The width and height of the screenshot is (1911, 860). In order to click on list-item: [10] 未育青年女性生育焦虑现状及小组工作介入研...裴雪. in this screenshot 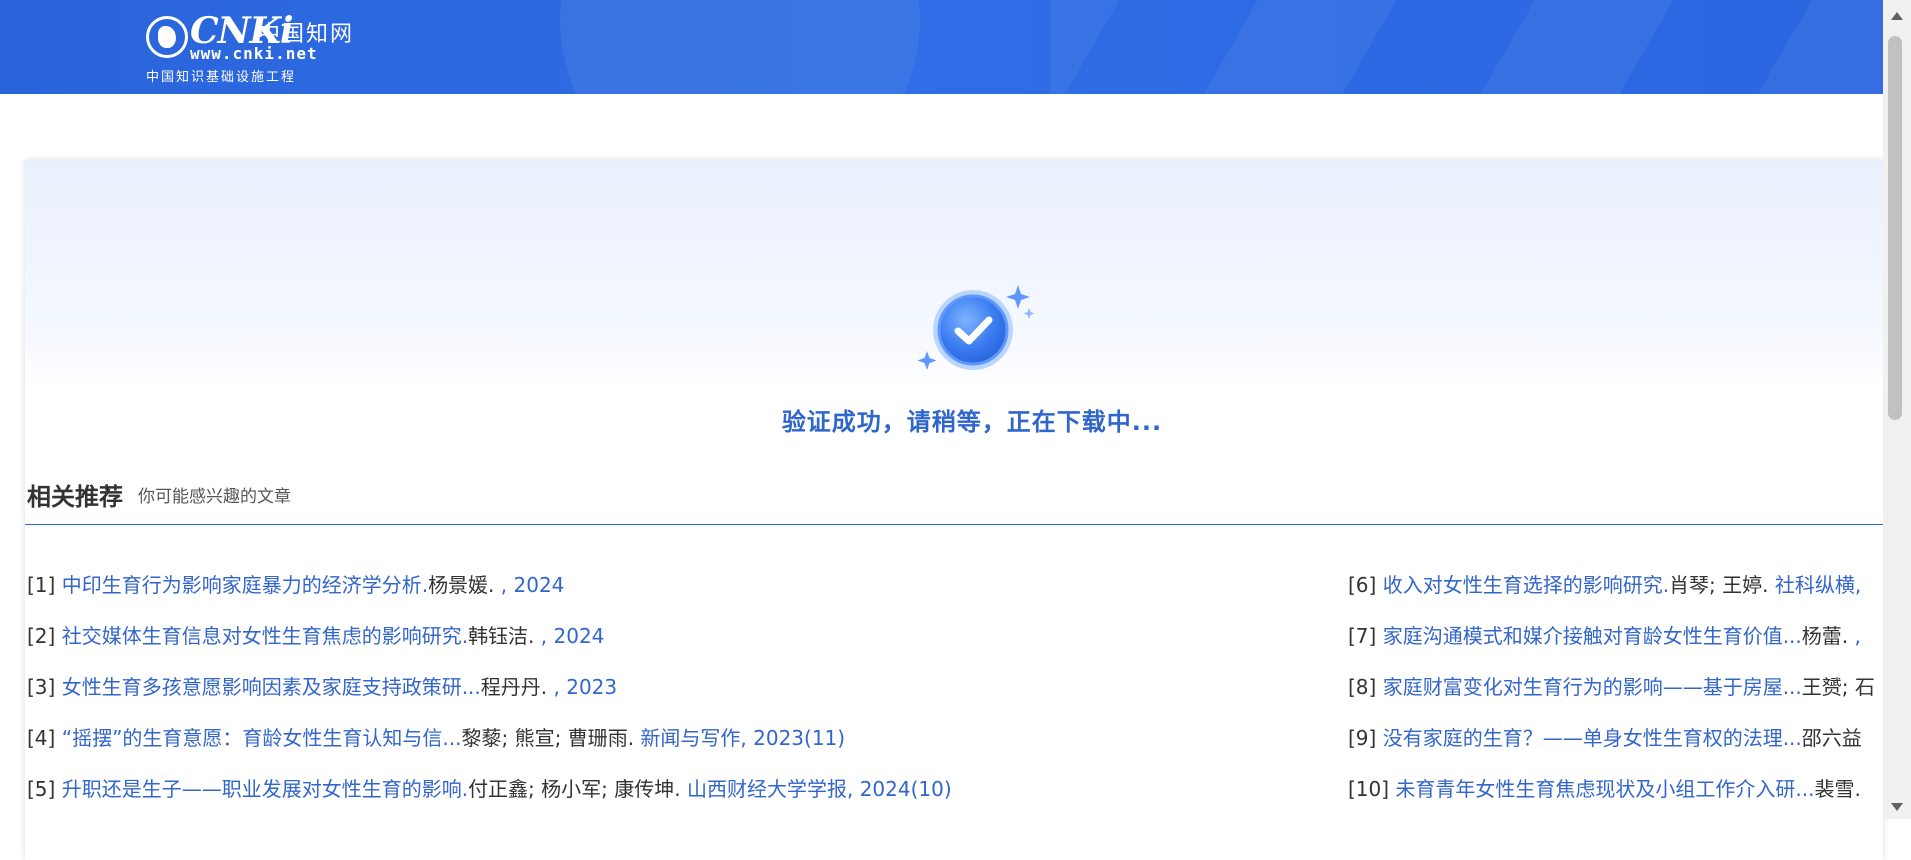, I will do `click(1615, 799)`.